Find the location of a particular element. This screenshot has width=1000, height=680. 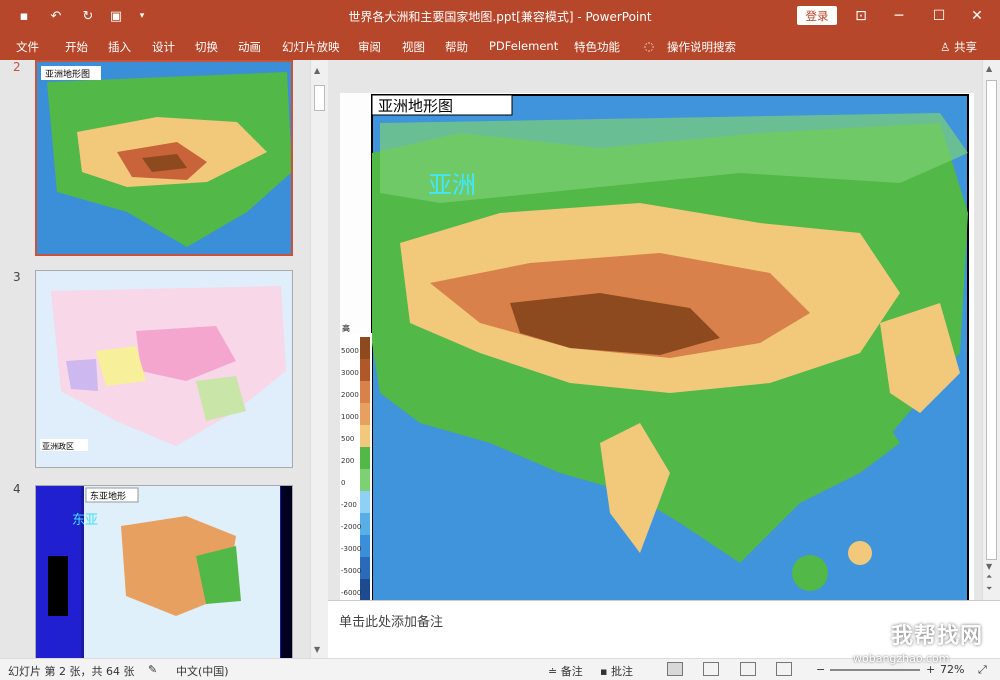

slide-number: 3 is located at coordinates (17, 277).